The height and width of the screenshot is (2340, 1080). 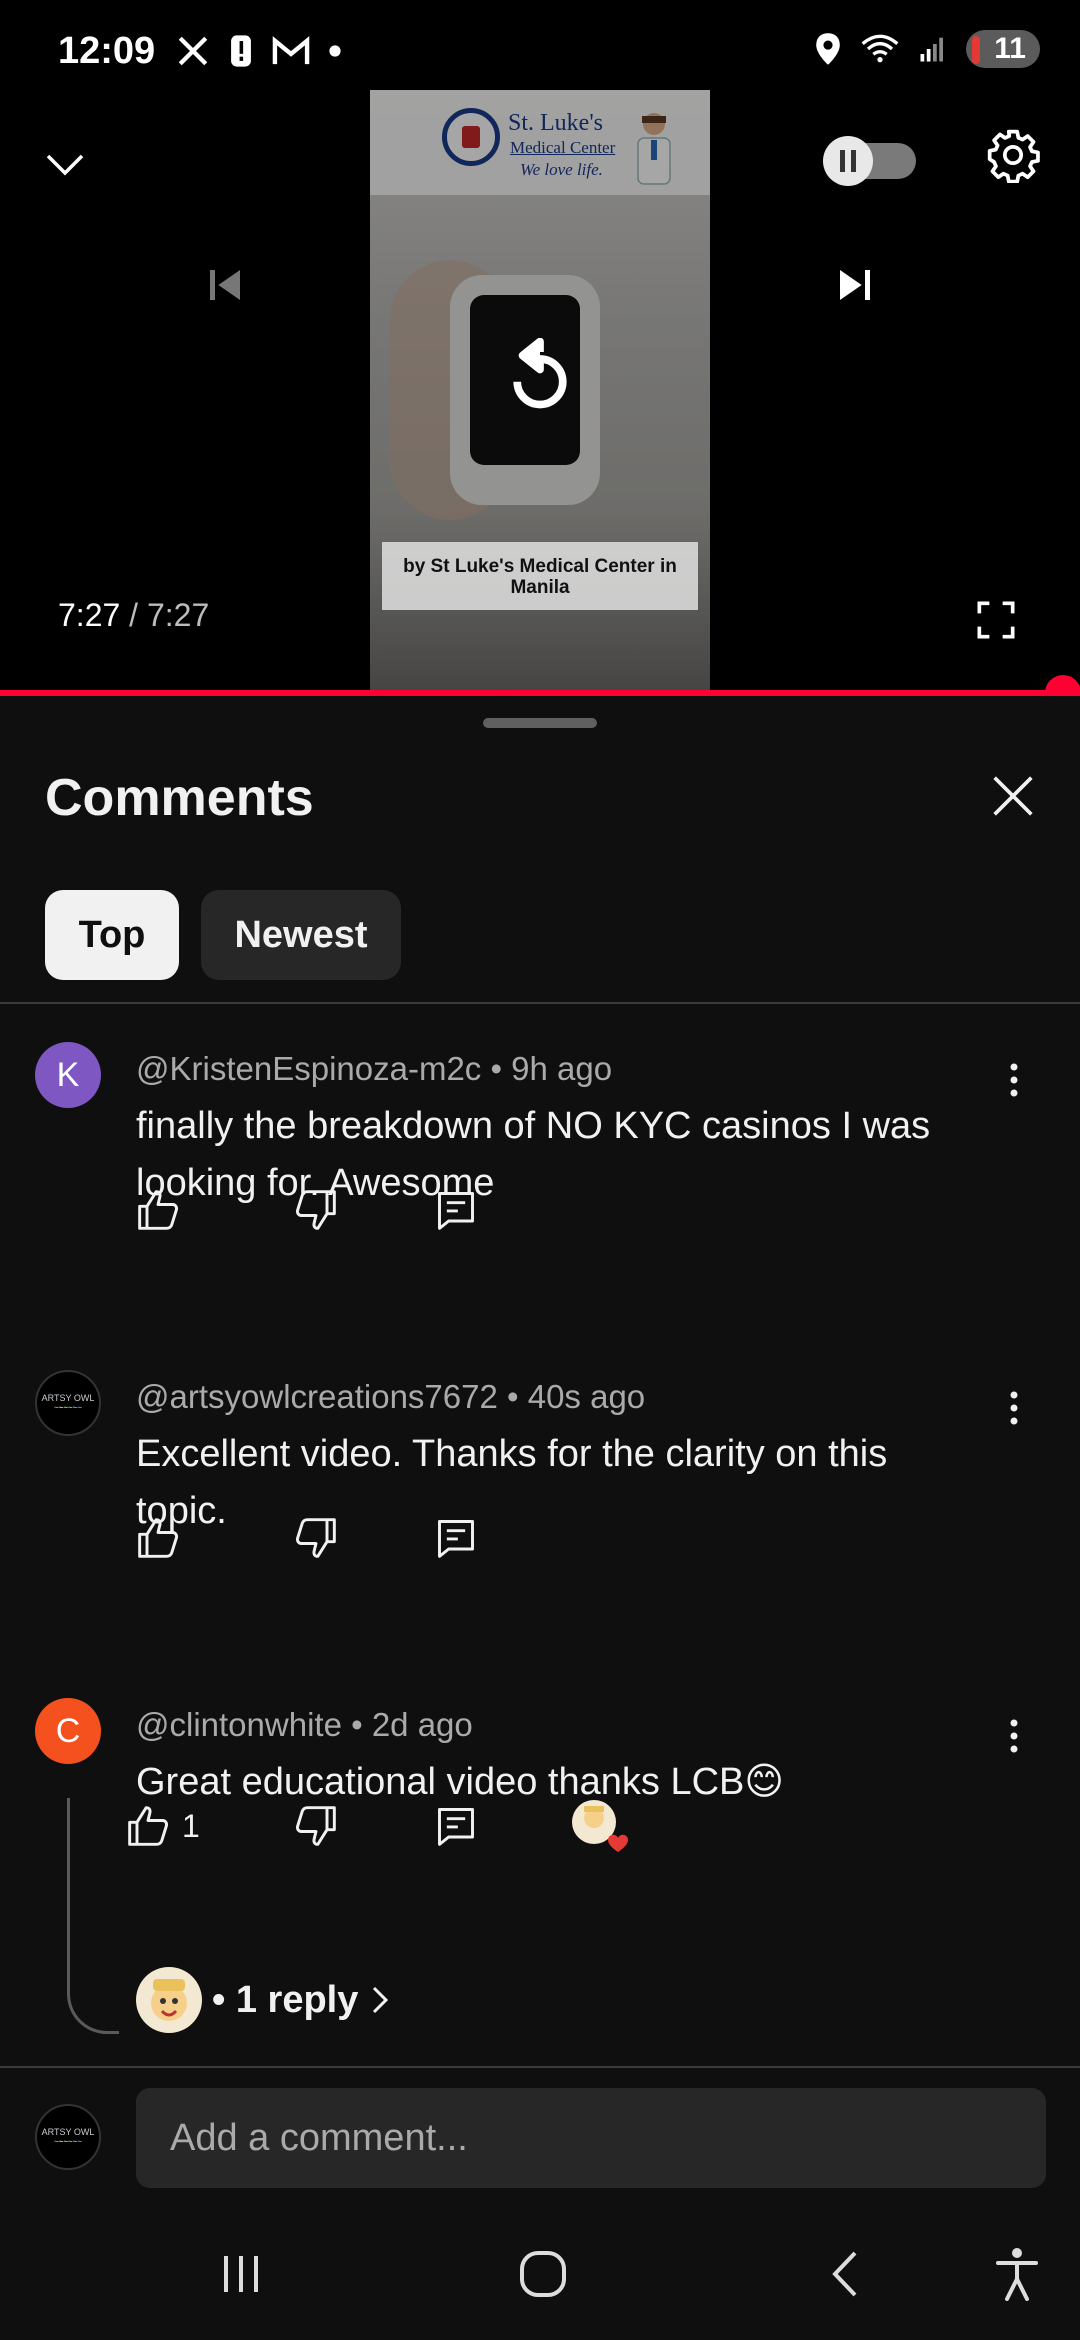 I want to click on chevron-right-icon, so click(x=381, y=2000).